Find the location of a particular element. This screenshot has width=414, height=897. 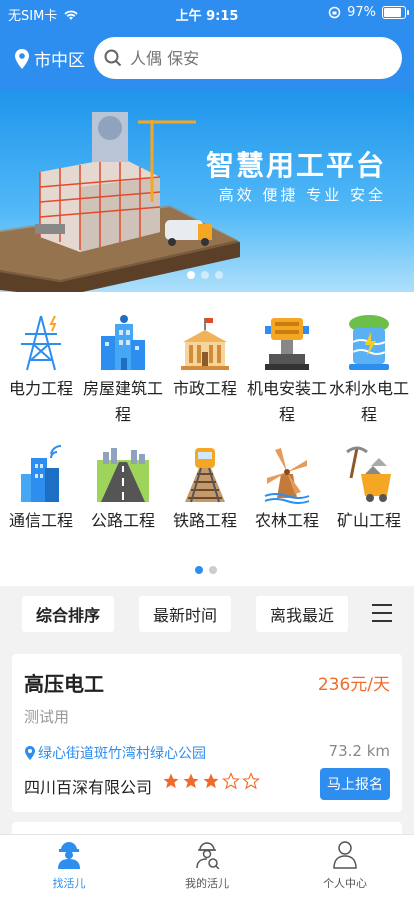

battery-icon is located at coordinates (395, 12).